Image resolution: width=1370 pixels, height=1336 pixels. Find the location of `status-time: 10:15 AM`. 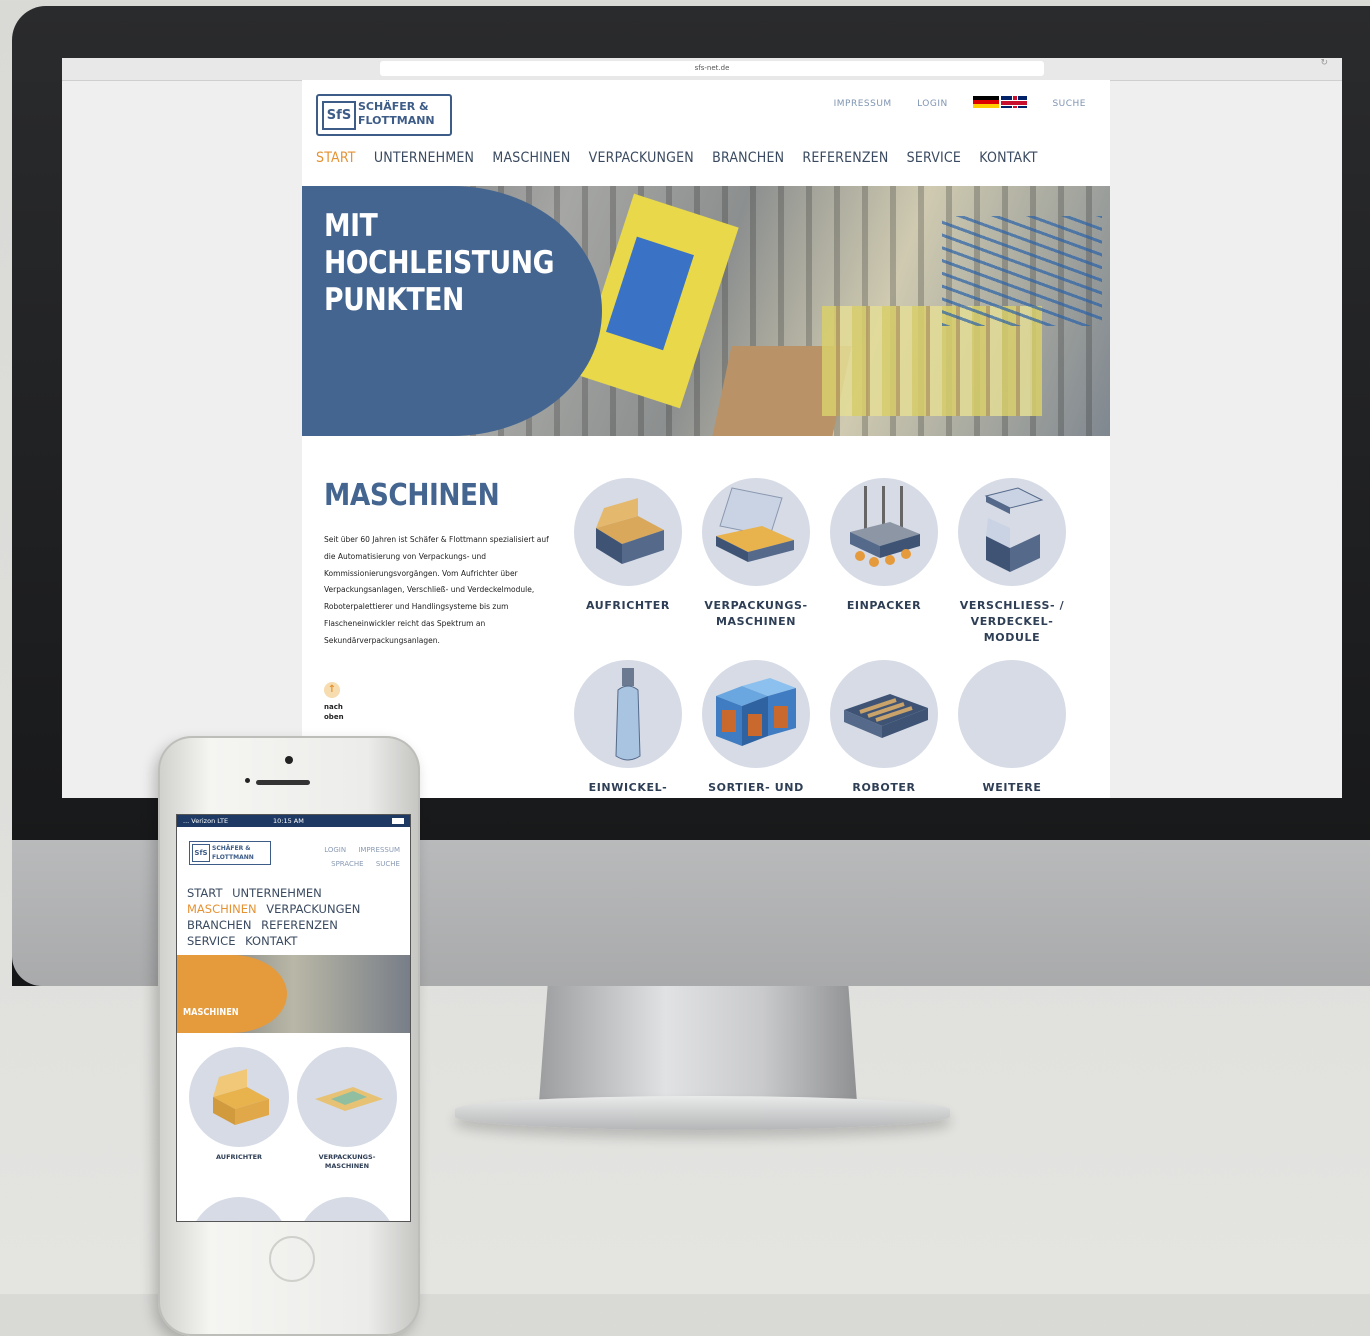

status-time: 10:15 AM is located at coordinates (288, 821).